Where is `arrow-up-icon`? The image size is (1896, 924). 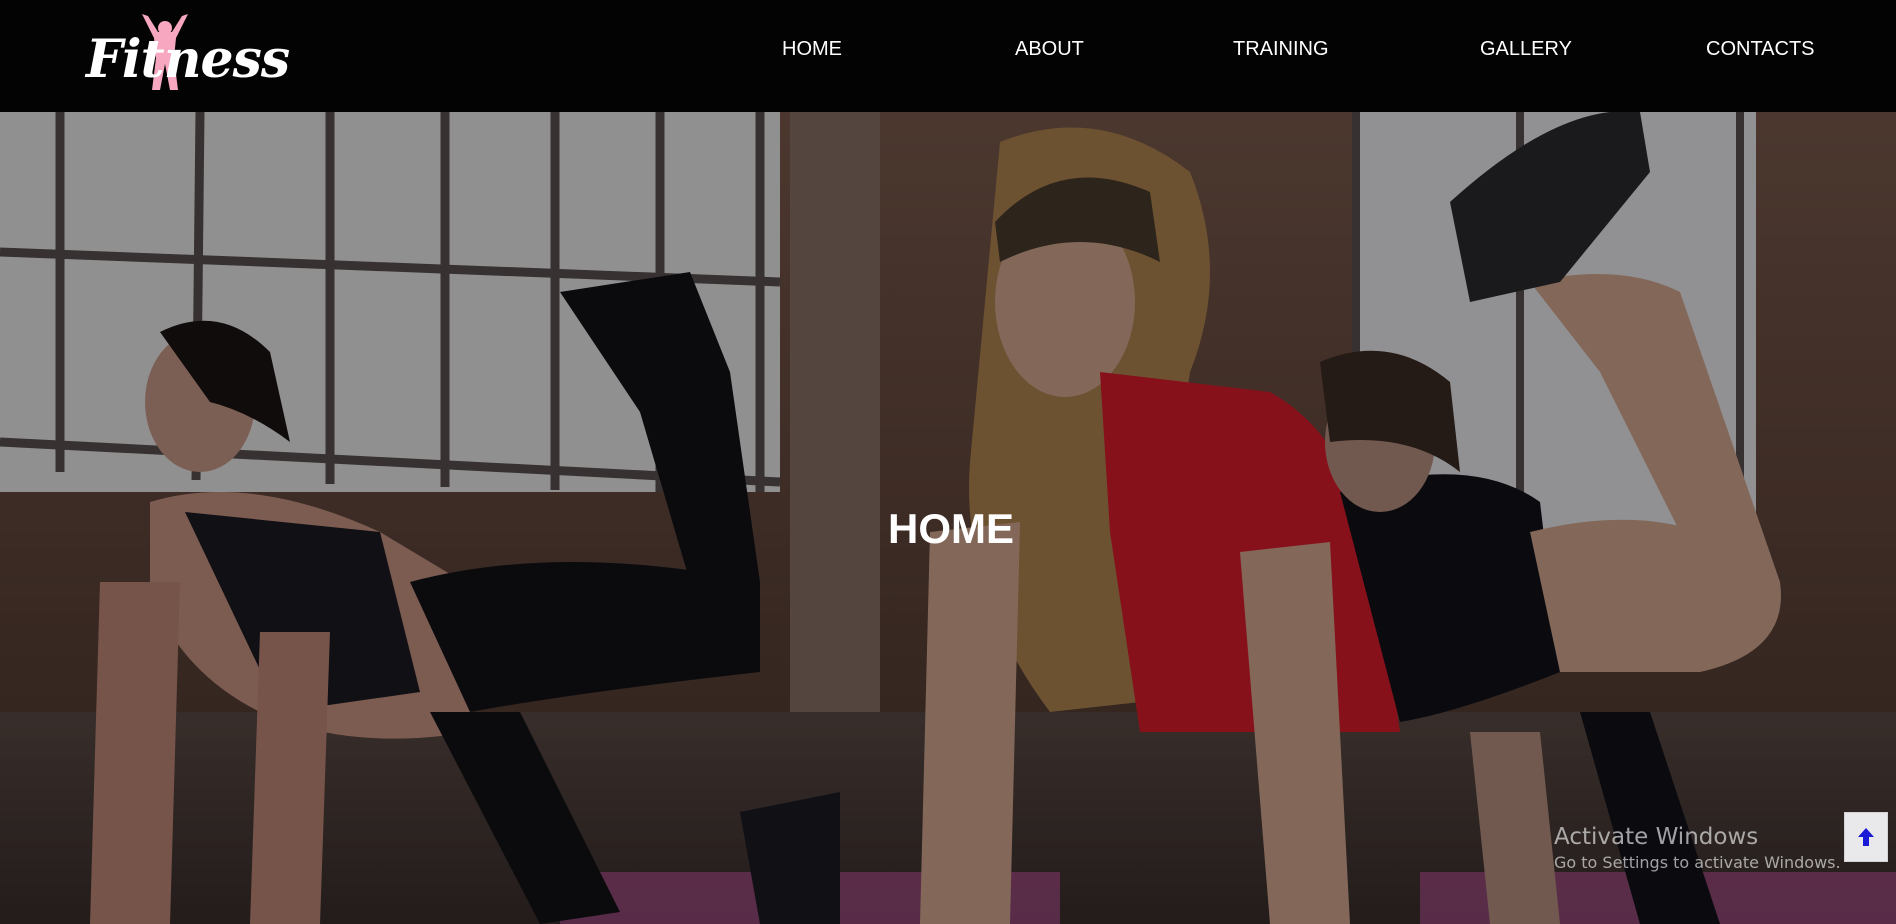 arrow-up-icon is located at coordinates (1866, 837).